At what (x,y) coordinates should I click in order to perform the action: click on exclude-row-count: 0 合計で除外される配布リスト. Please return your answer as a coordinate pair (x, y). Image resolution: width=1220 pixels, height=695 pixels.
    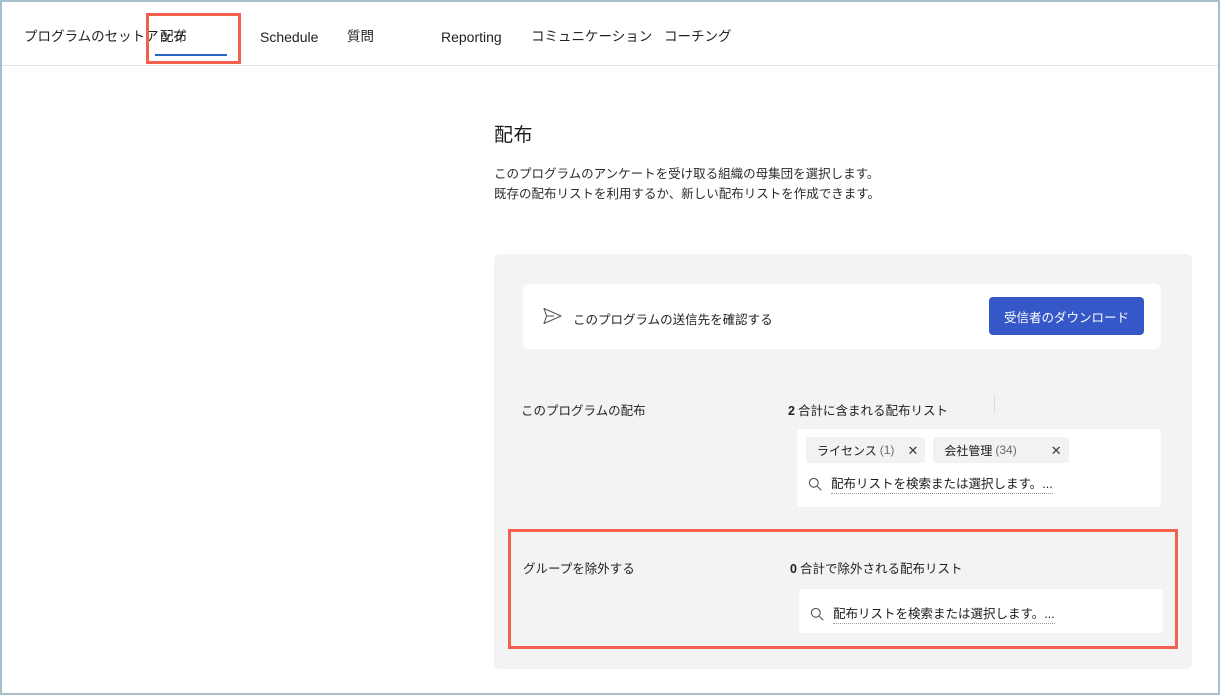
    Looking at the image, I should click on (876, 567).